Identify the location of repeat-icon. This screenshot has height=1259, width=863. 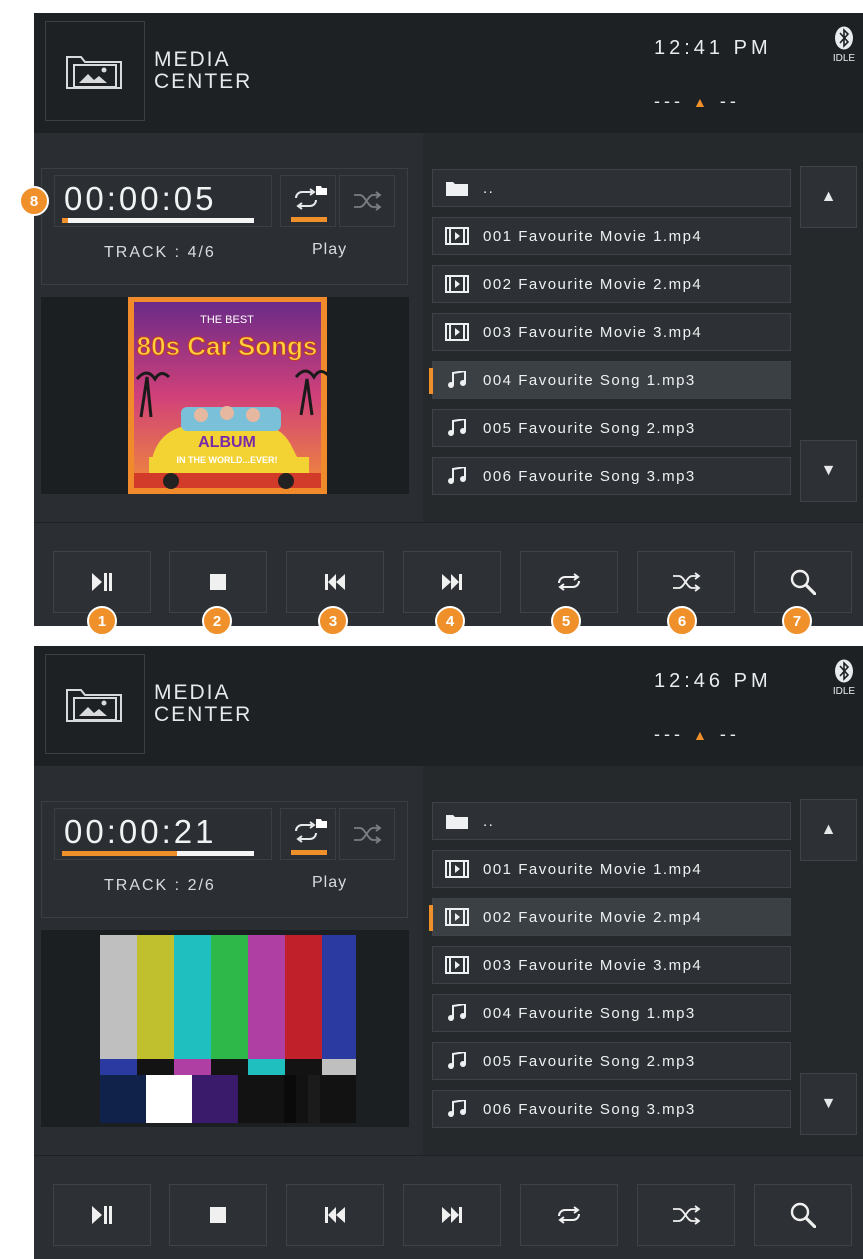
(569, 1215).